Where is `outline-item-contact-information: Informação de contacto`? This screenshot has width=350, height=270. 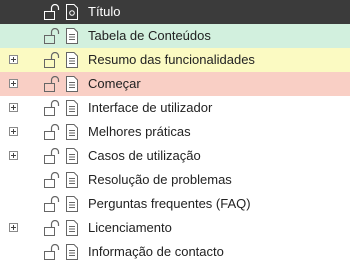
outline-item-contact-information: Informação de contacto is located at coordinates (175, 252).